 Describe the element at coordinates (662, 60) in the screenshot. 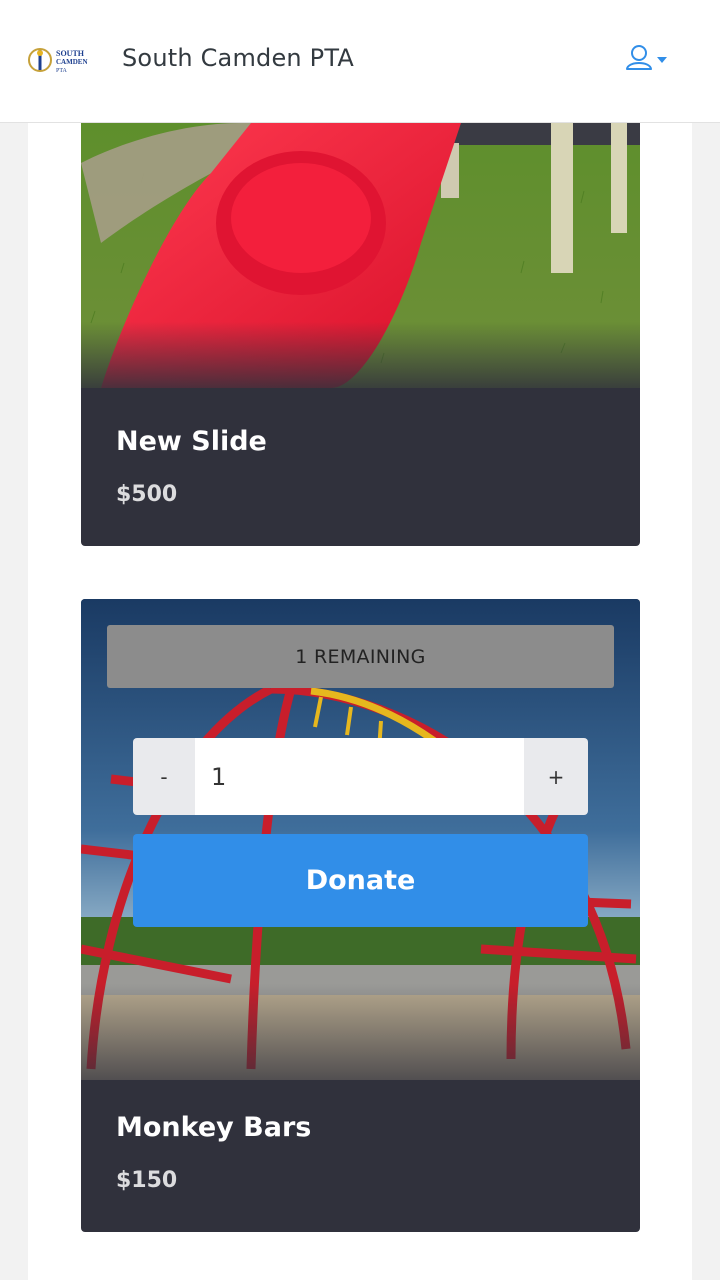

I see `caret-down-icon` at that location.